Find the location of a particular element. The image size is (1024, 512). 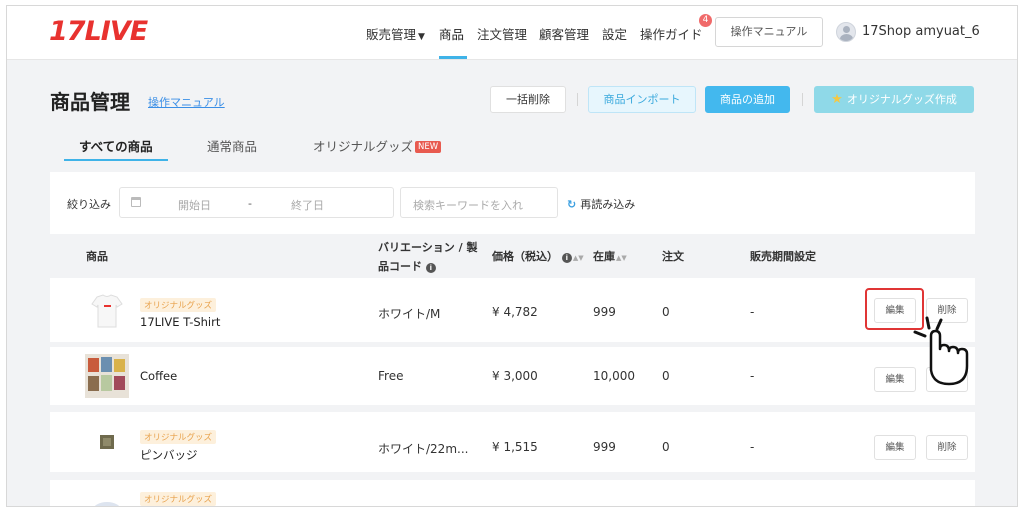

column-header-variation: バリエーション / 製品コード i is located at coordinates (427, 256).